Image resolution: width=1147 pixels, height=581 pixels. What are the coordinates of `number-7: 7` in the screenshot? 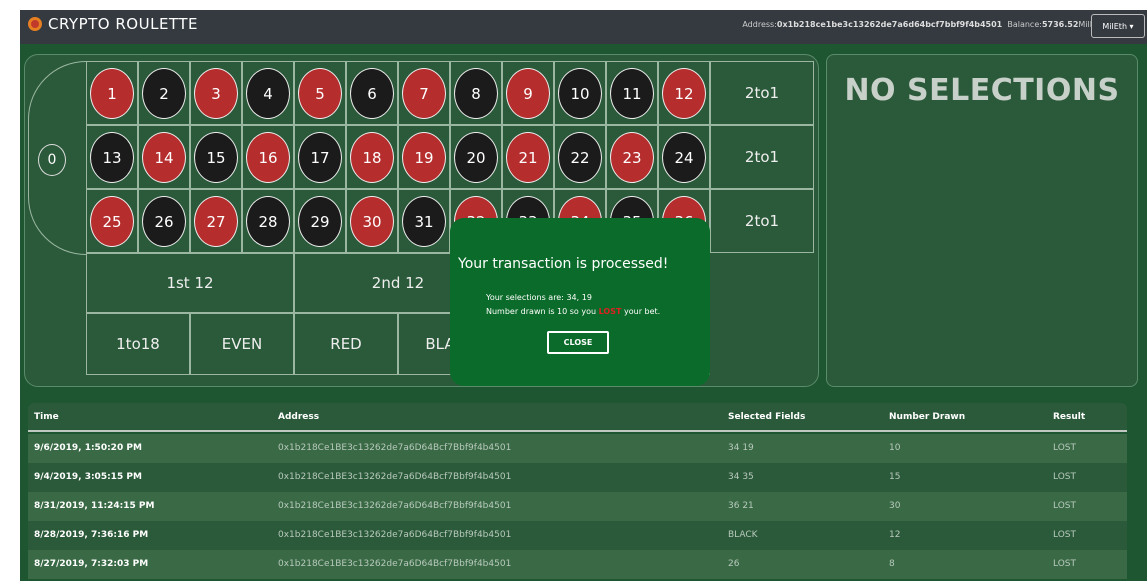 It's located at (424, 93).